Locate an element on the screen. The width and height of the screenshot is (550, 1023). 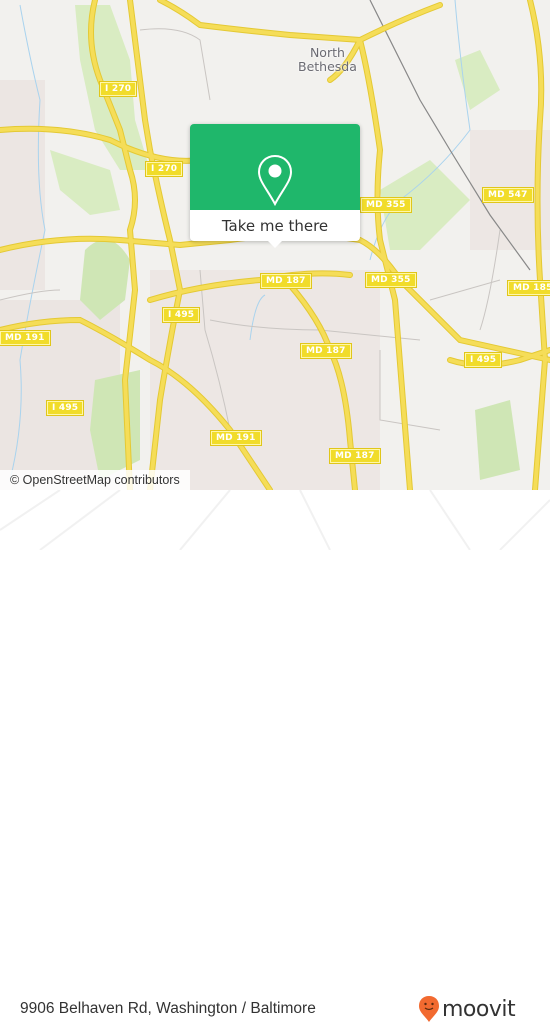
popup-header is located at coordinates (275, 167).